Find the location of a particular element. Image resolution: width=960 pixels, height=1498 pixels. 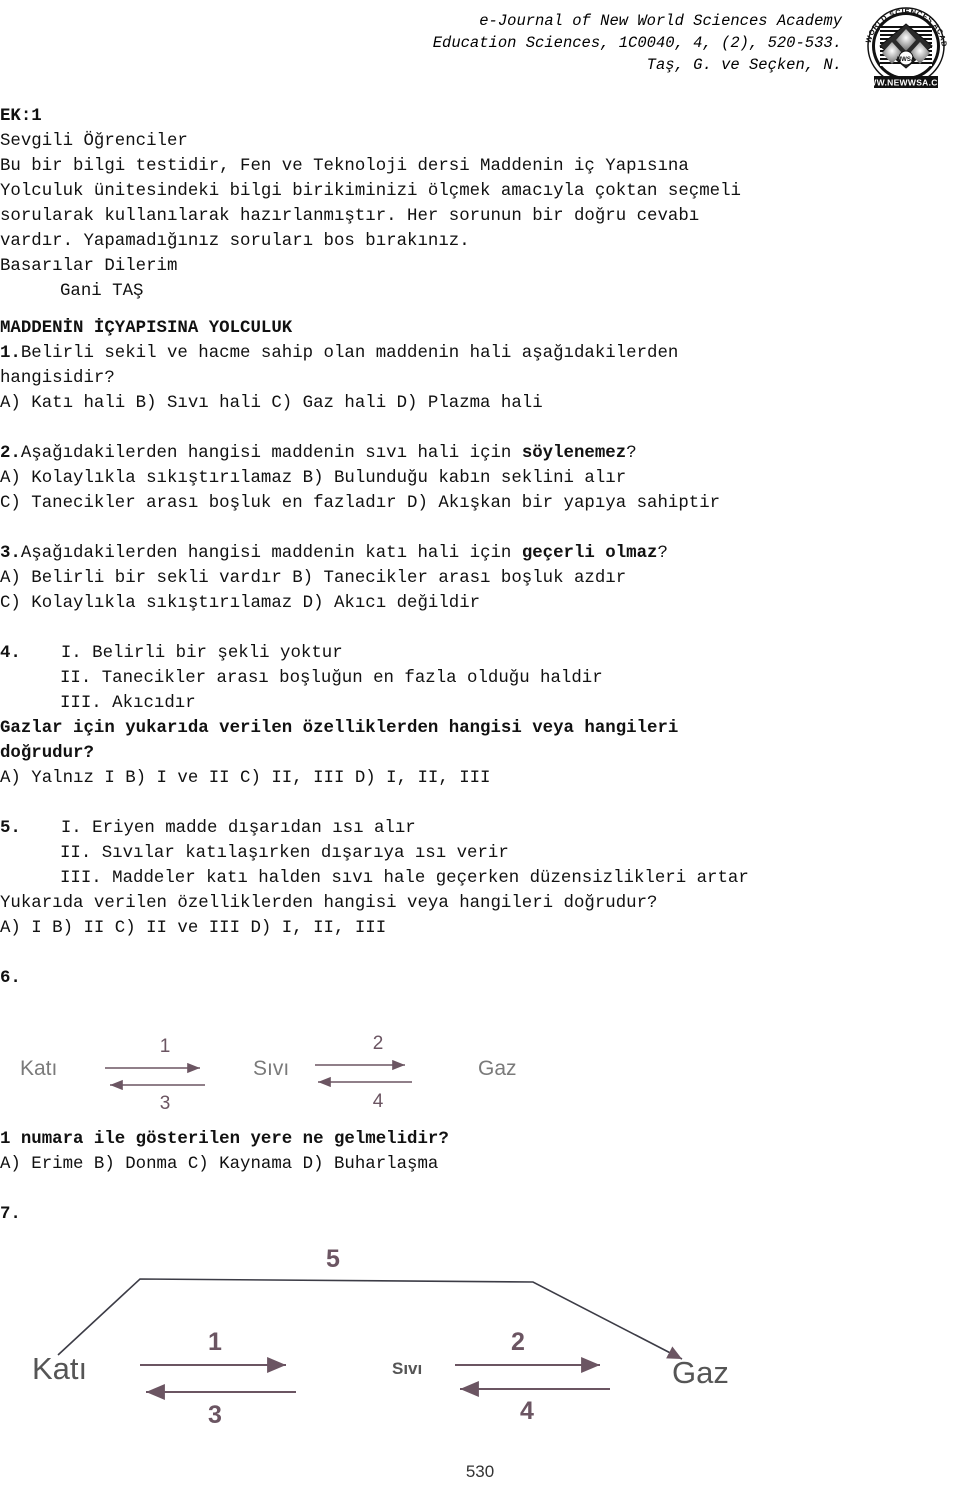

question-stem-cont: hangisidir? is located at coordinates (57, 378).